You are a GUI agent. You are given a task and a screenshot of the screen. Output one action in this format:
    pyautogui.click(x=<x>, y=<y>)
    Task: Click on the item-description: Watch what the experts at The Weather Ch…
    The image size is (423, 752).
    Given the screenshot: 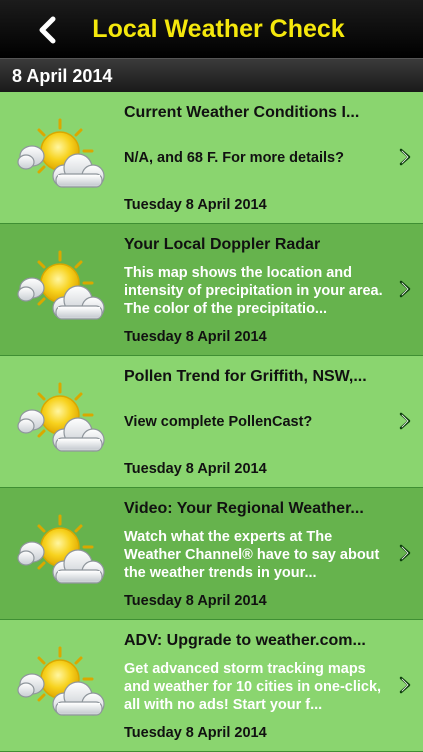 What is the action you would take?
    pyautogui.click(x=252, y=555)
    